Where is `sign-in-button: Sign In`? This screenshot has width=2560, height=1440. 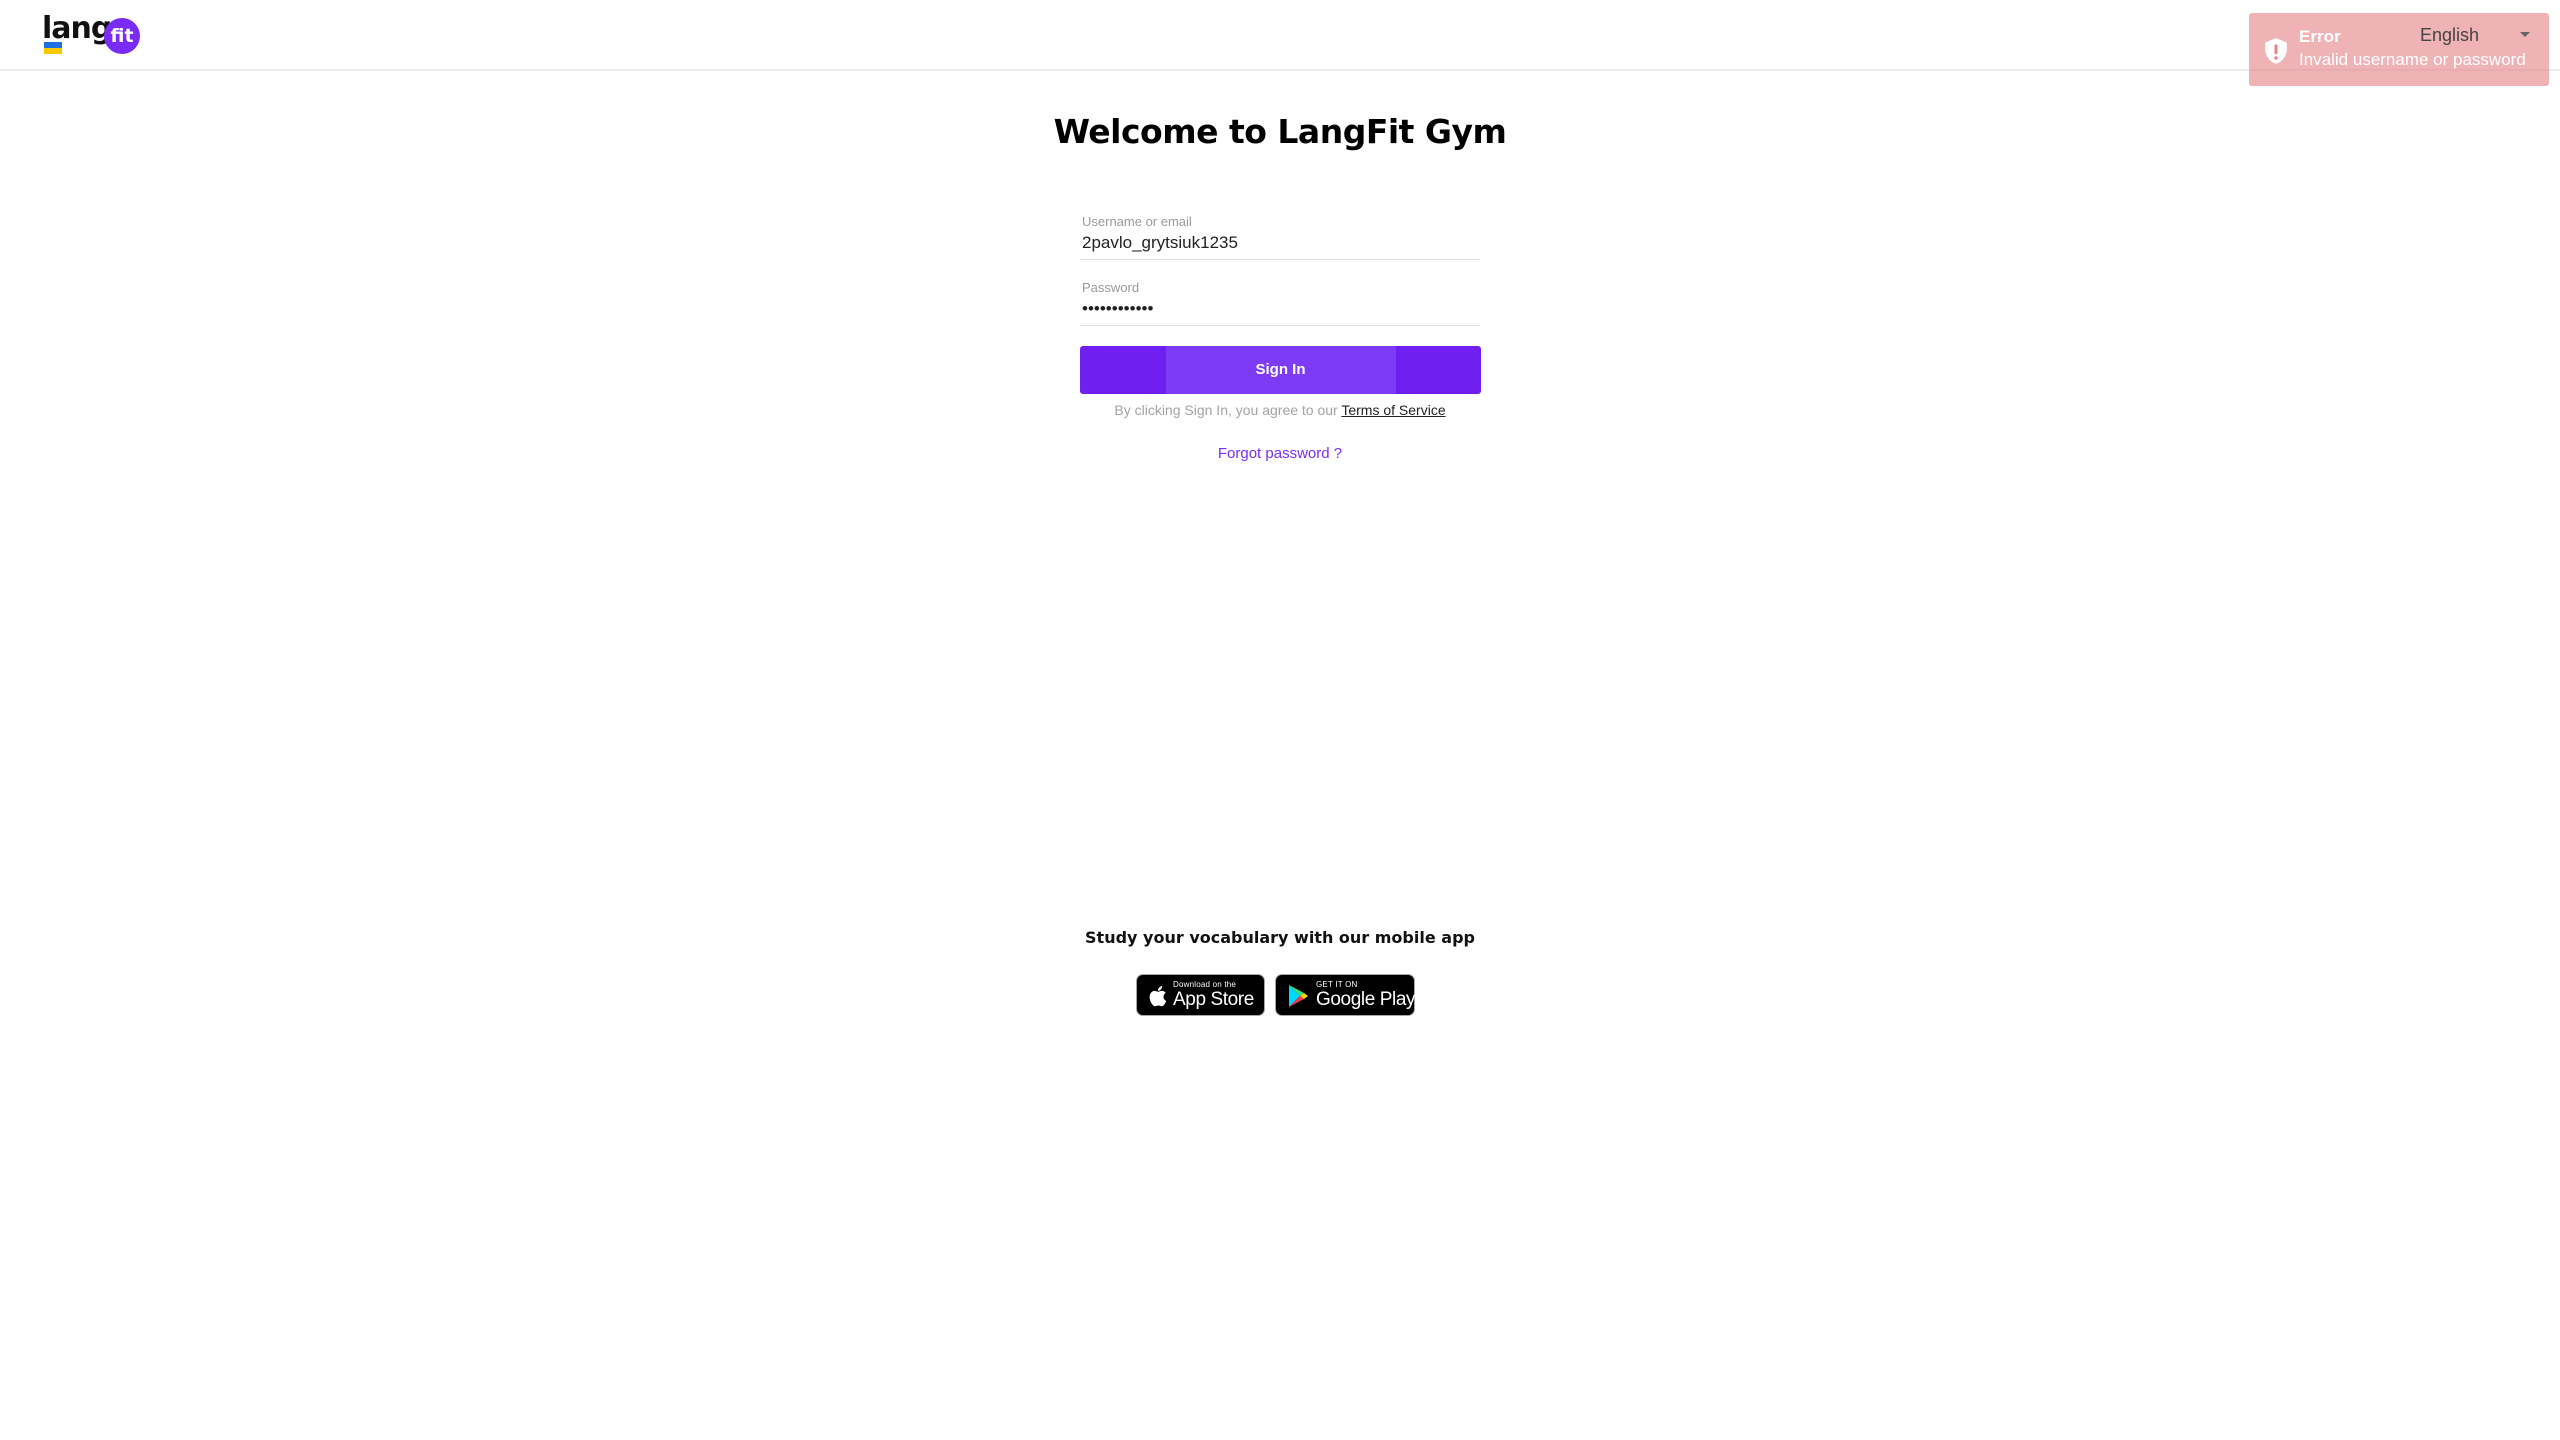 sign-in-button: Sign In is located at coordinates (1280, 370).